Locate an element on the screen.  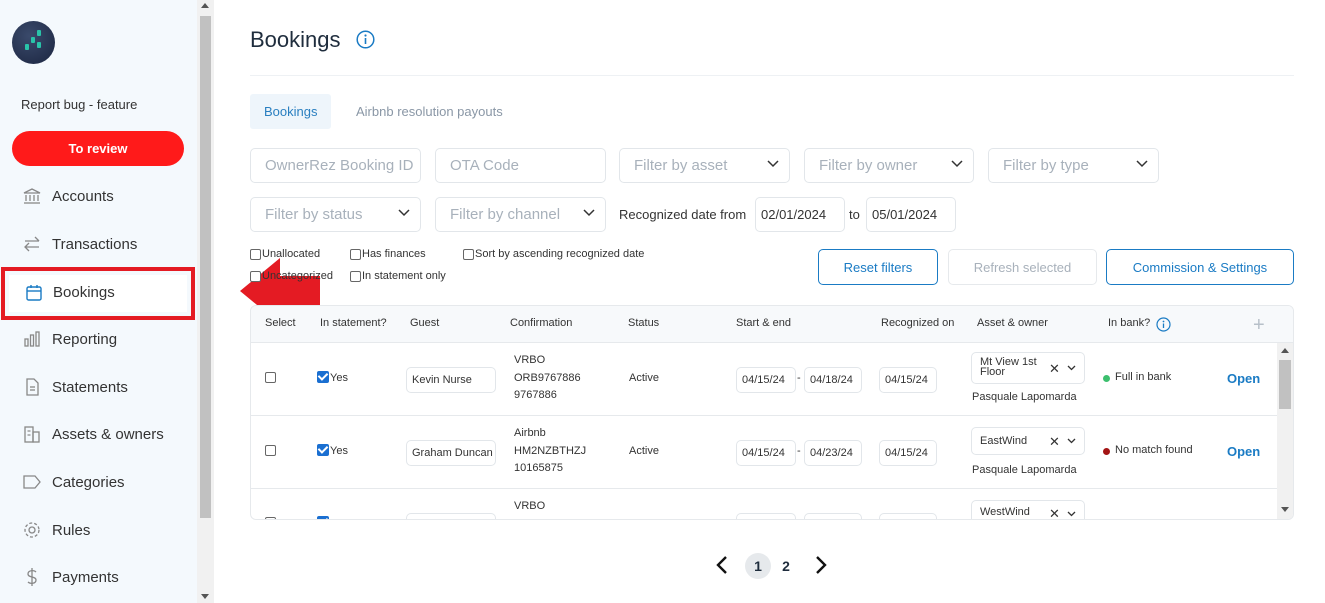
reset-filters-button: Reset filters is located at coordinates (878, 267).